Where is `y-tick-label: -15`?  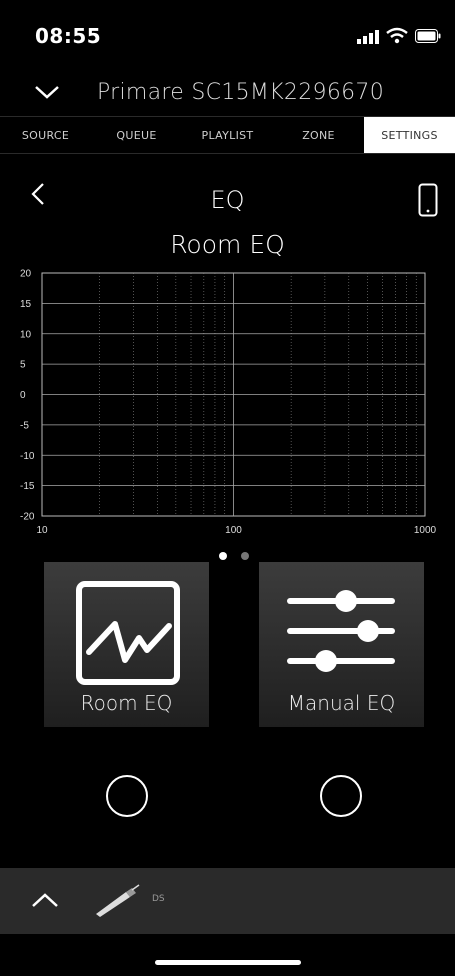 y-tick-label: -15 is located at coordinates (27, 486).